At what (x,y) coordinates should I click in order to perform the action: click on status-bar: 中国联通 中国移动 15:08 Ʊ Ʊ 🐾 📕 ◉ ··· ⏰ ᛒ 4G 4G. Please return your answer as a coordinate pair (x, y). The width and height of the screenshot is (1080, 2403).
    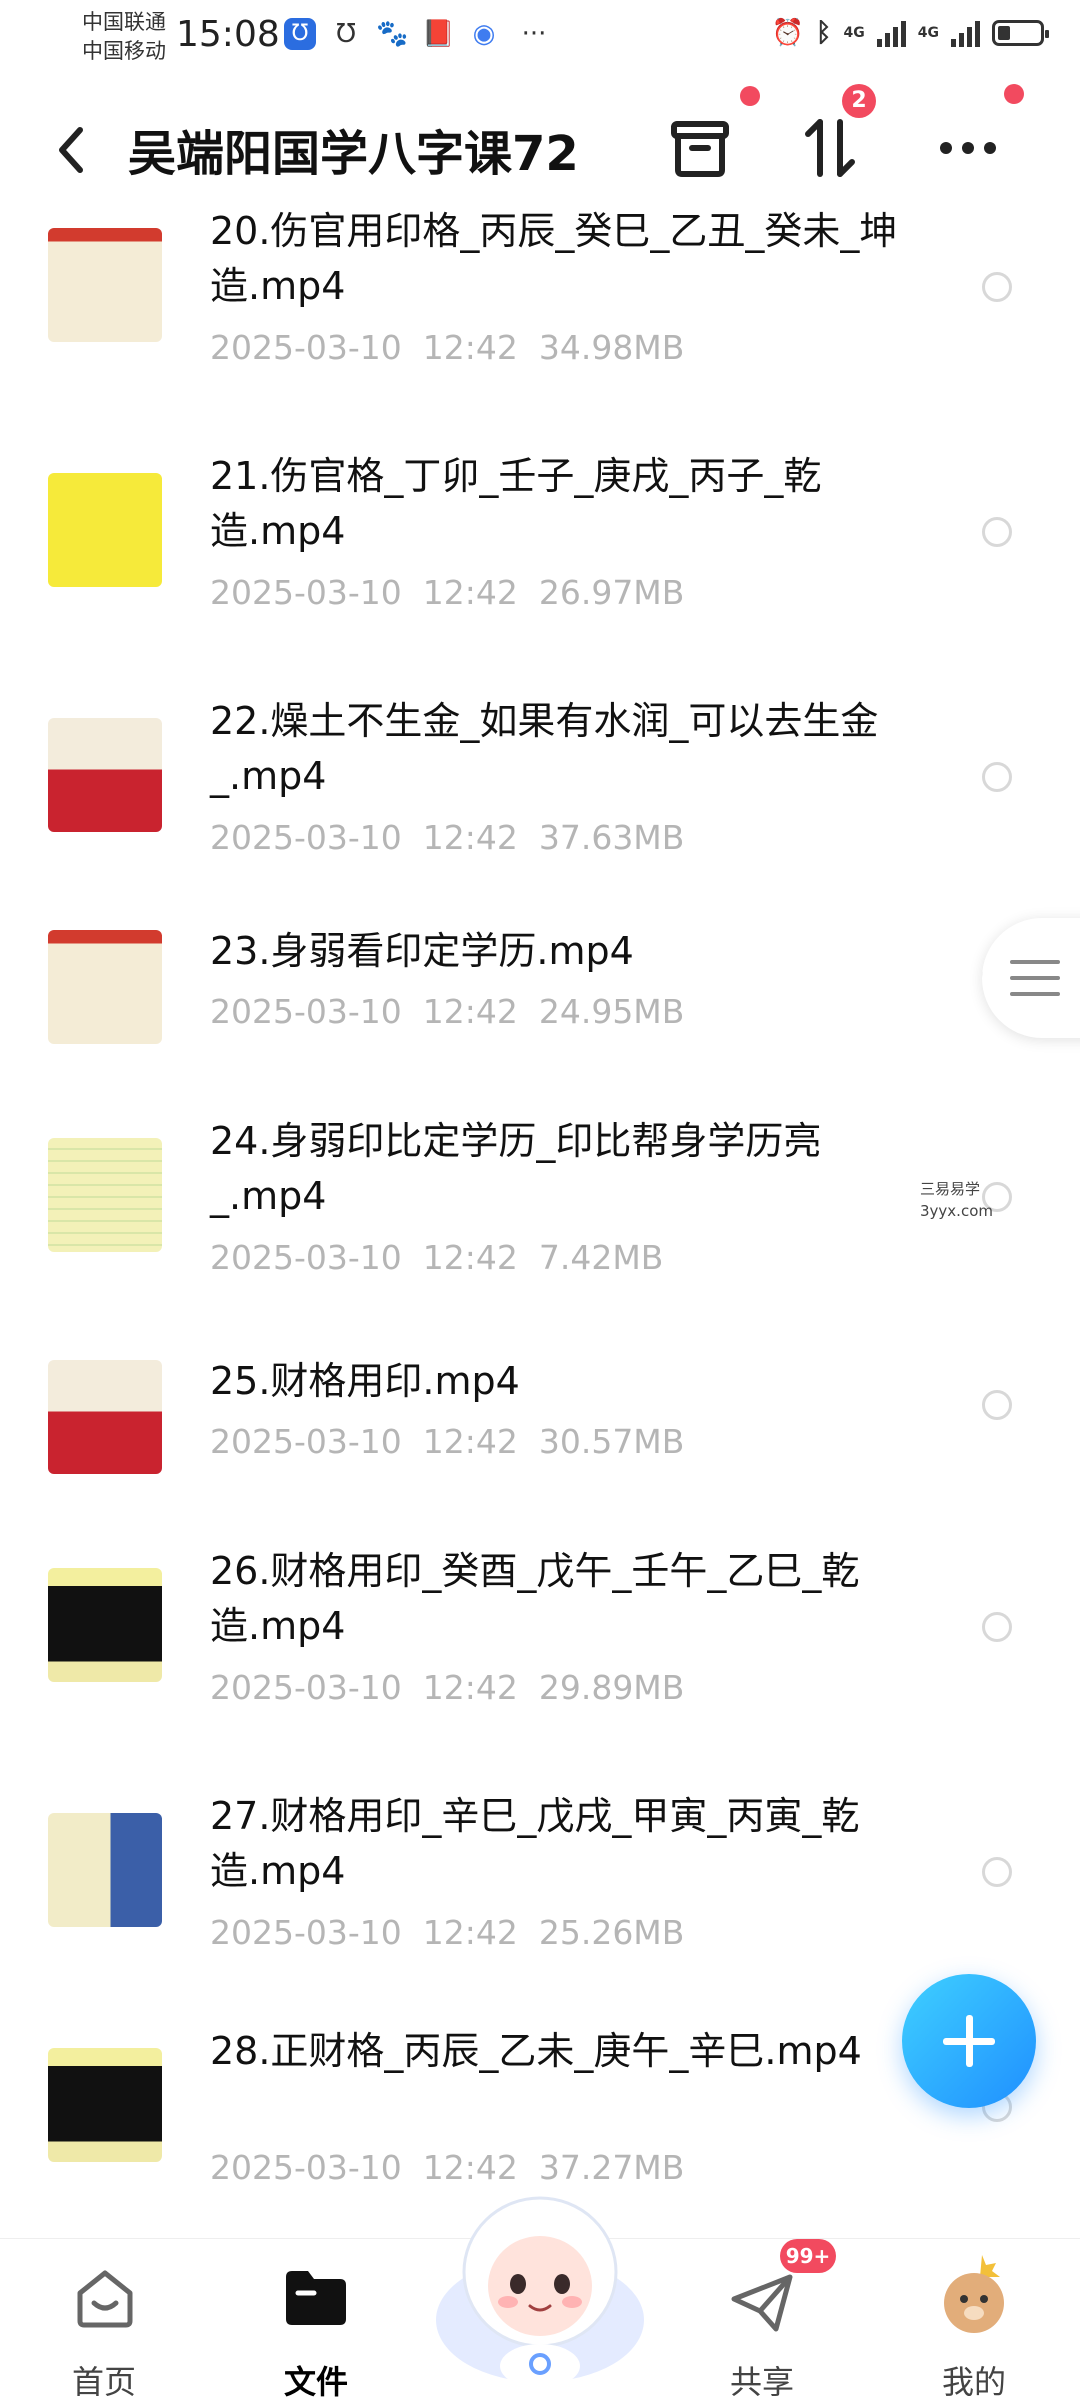
    Looking at the image, I should click on (540, 40).